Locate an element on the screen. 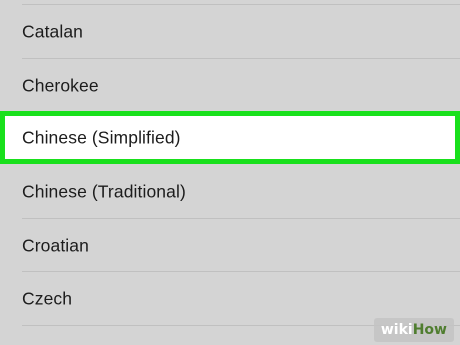  list-item-label: Chinese (Simplified) is located at coordinates (101, 137).